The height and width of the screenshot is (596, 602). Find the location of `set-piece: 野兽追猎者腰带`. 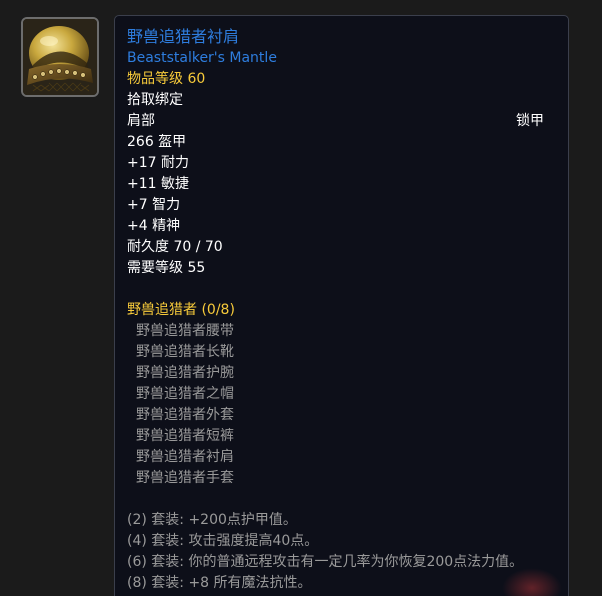

set-piece: 野兽追猎者腰带 is located at coordinates (185, 331).